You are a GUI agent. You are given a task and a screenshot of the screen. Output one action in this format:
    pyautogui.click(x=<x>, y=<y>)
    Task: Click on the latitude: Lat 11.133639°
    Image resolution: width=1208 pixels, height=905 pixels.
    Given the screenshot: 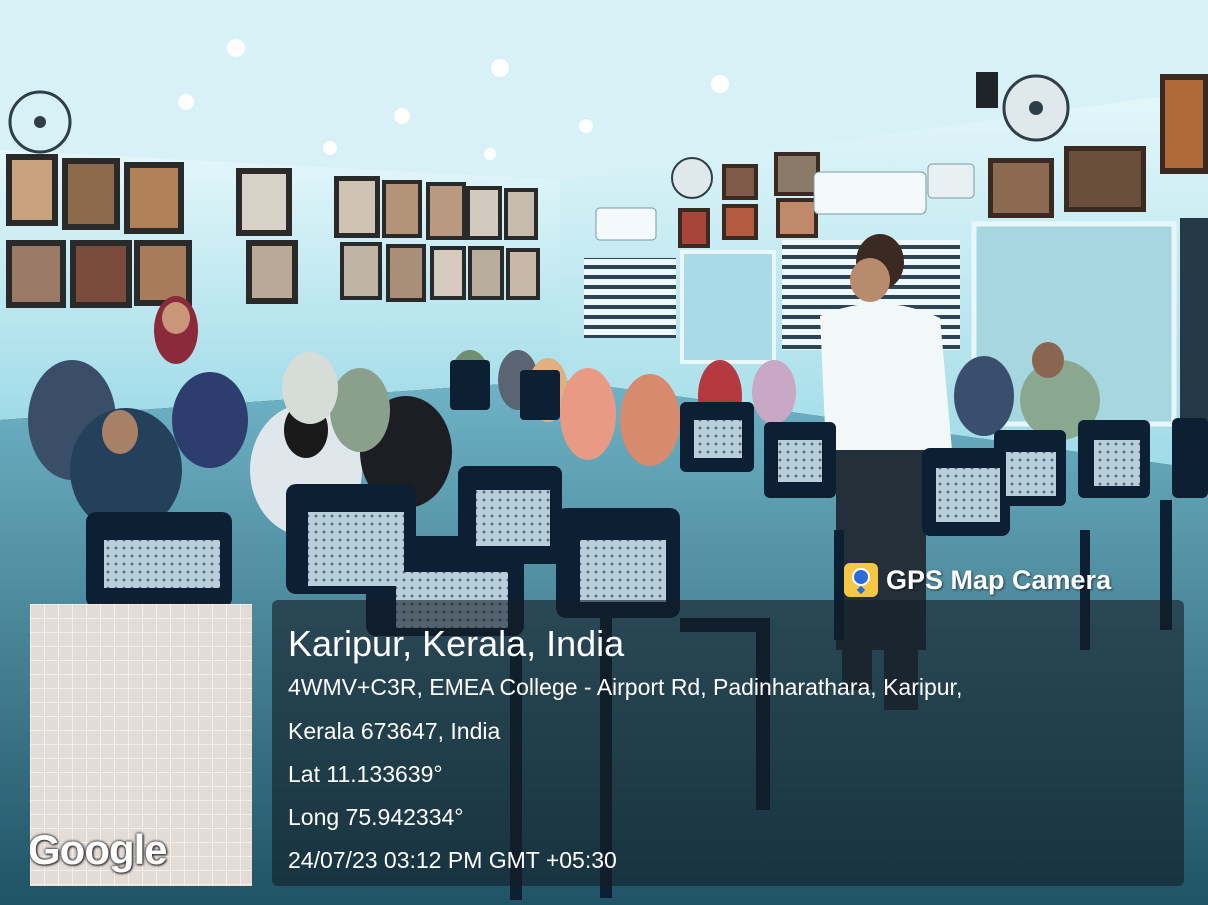 What is the action you would take?
    pyautogui.click(x=365, y=774)
    